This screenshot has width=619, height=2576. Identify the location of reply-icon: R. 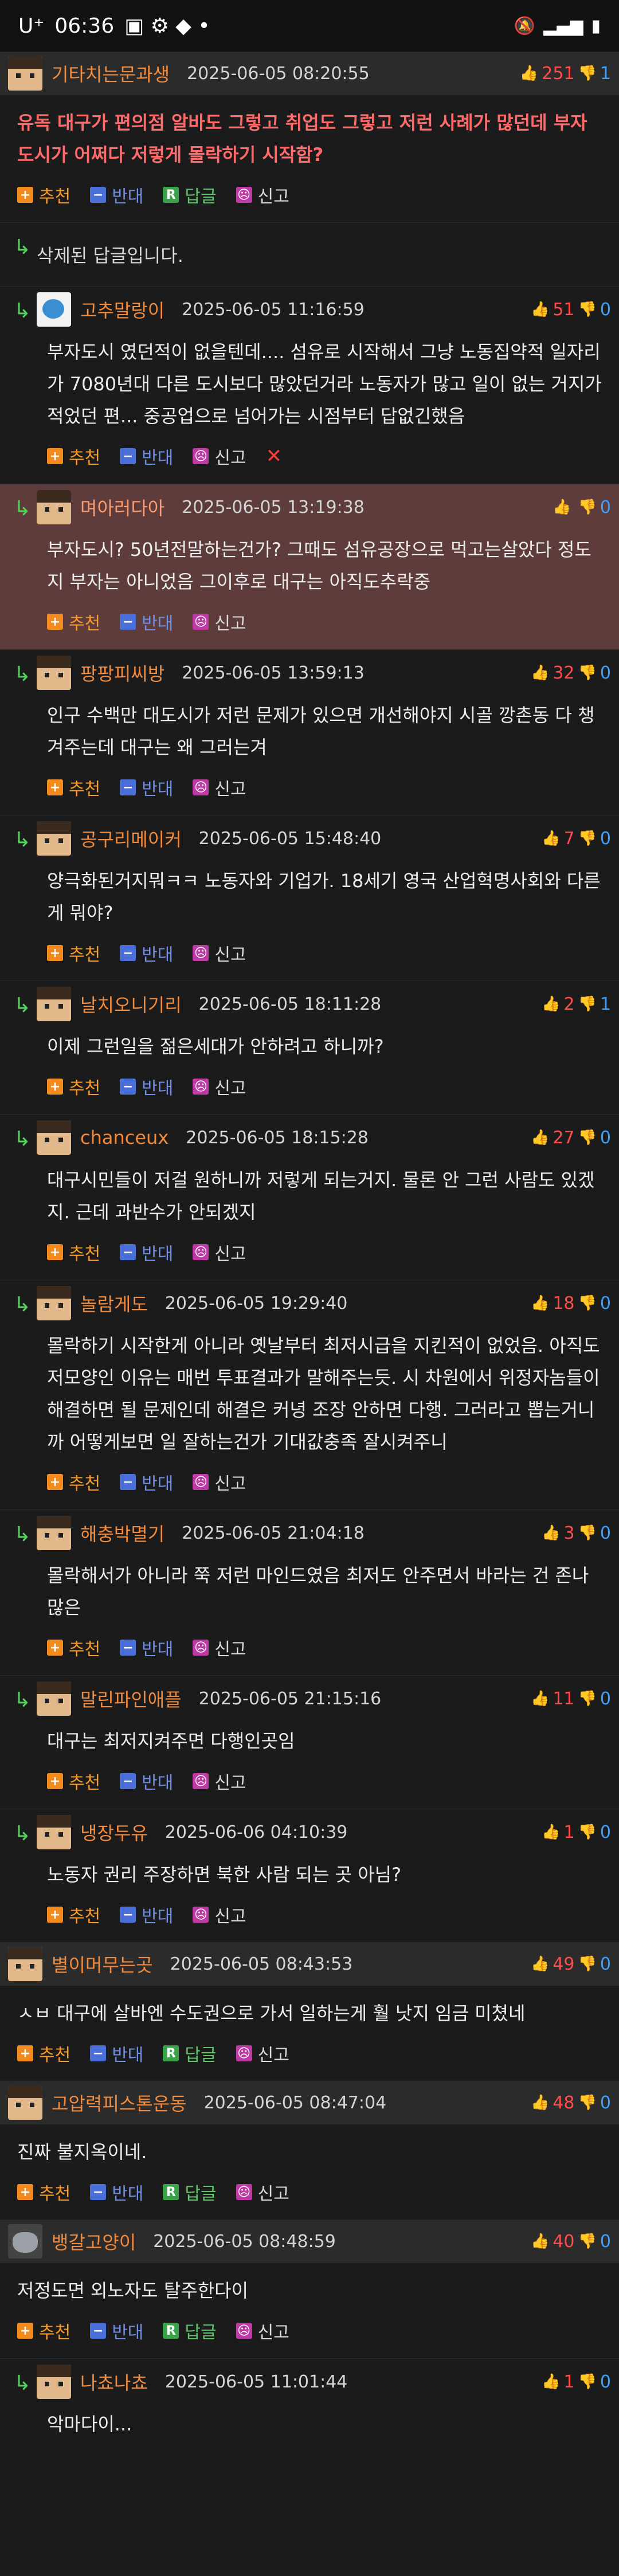
(171, 2331).